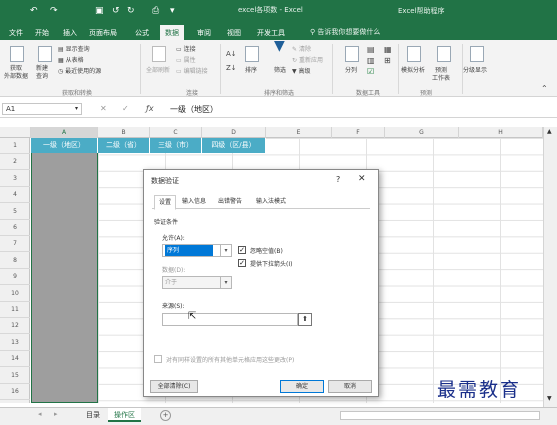 The height and width of the screenshot is (425, 557). Describe the element at coordinates (165, 202) in the screenshot. I see `tab-settings: 设置` at that location.